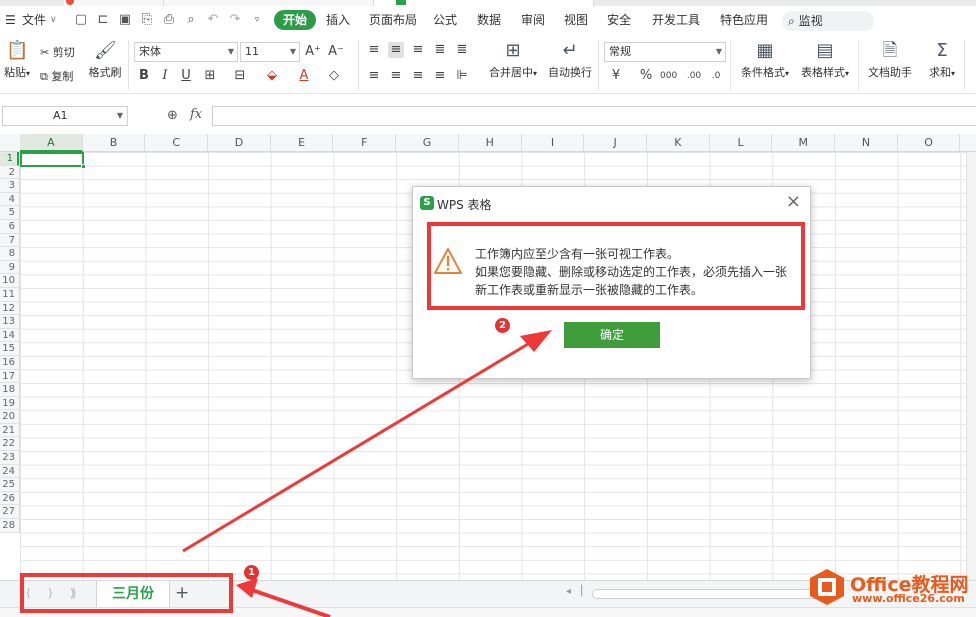 Image resolution: width=976 pixels, height=617 pixels. I want to click on column-header-m: M, so click(804, 143).